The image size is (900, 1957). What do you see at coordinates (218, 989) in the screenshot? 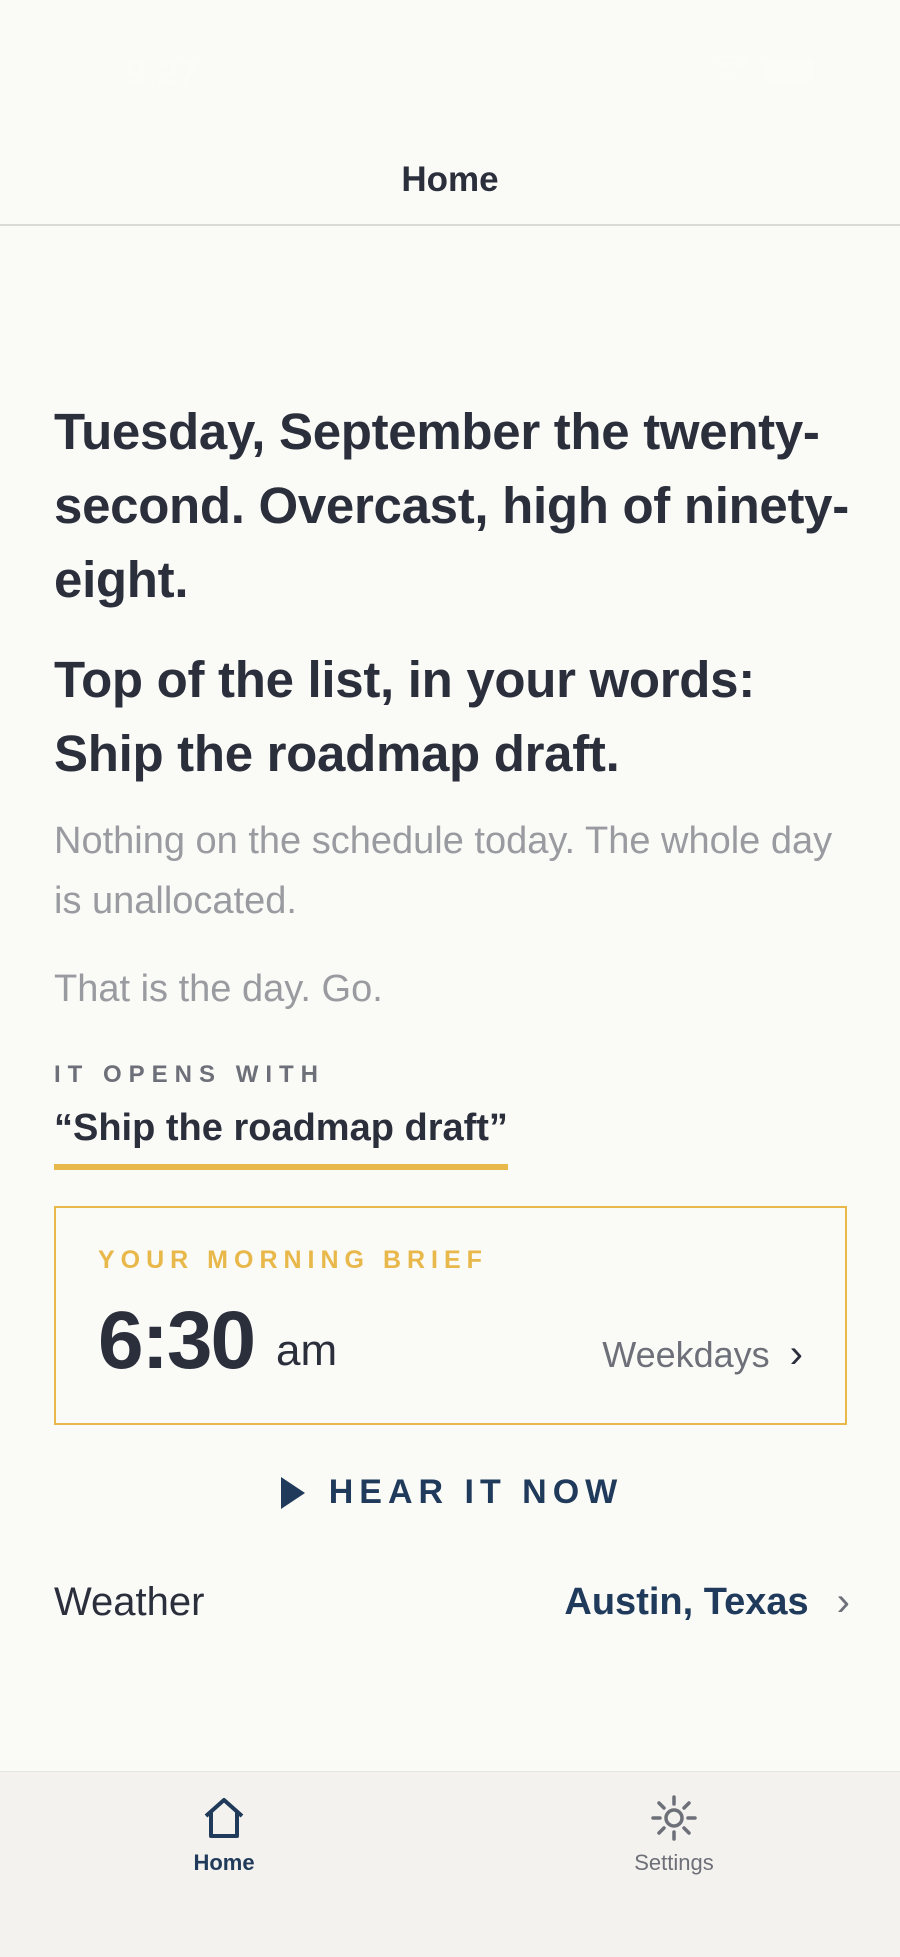
I see `closing-note: That is the day. Go.` at bounding box center [218, 989].